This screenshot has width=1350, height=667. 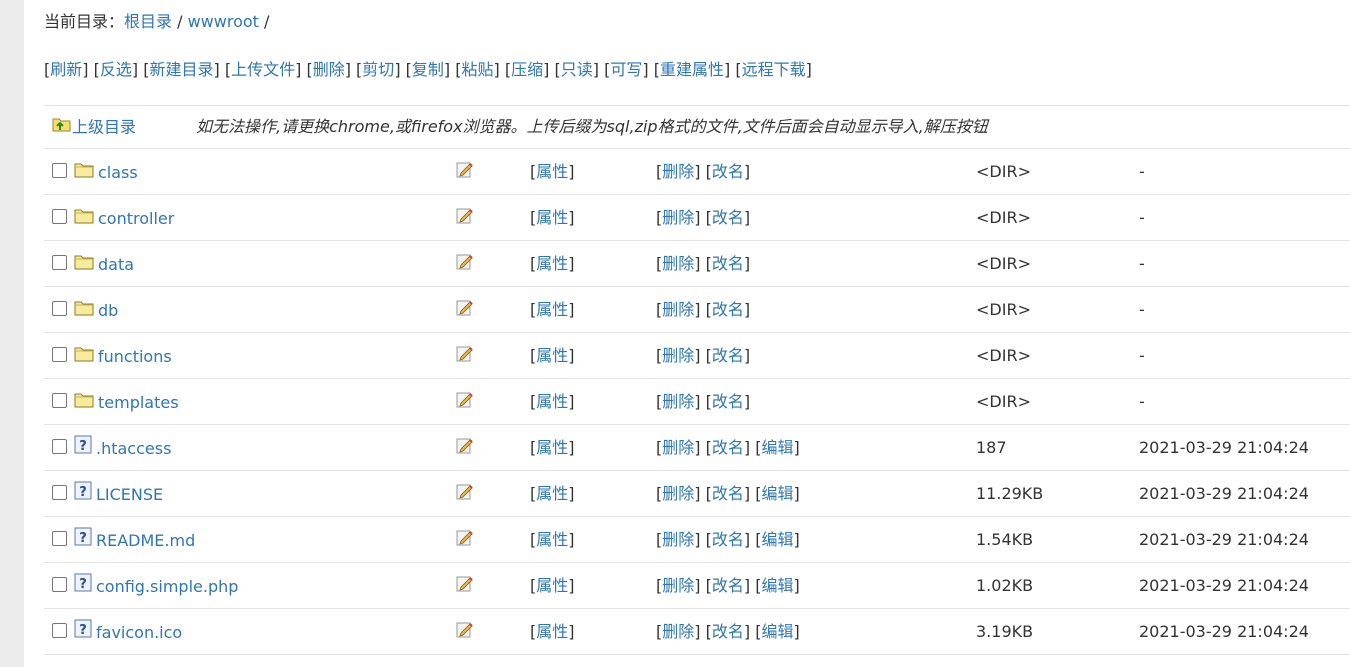 I want to click on file-name-link: functions, so click(x=135, y=356).